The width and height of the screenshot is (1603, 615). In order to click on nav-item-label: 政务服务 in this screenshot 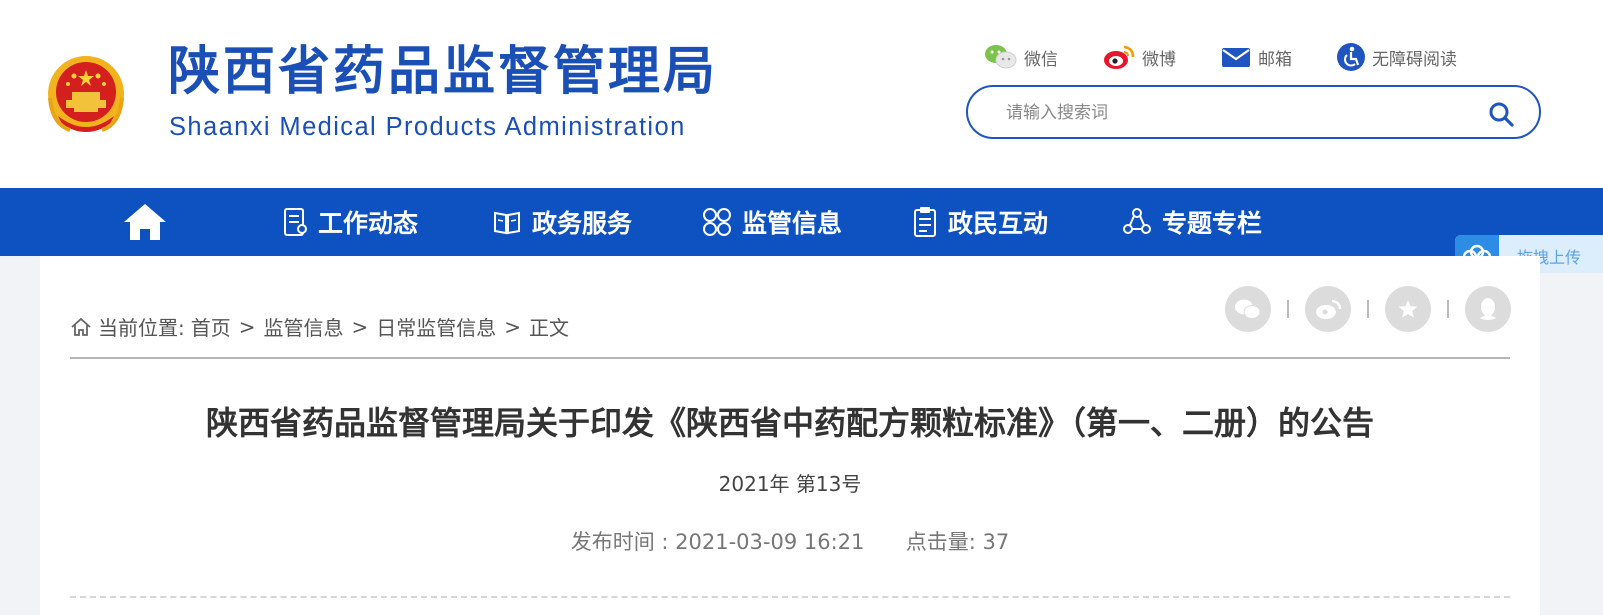, I will do `click(582, 223)`.